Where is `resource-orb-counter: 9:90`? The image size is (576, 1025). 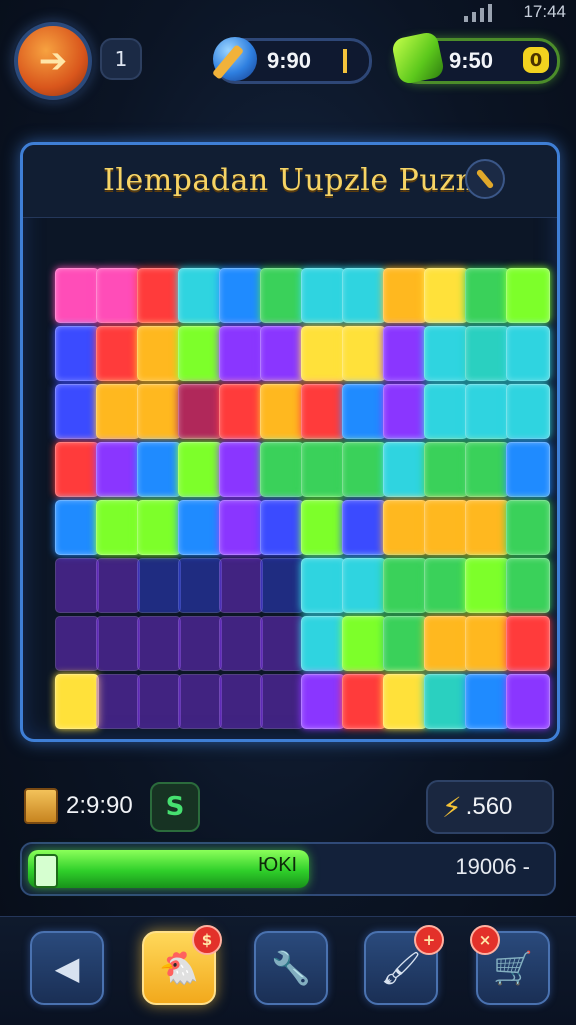
resource-orb-counter: 9:90 is located at coordinates (292, 60).